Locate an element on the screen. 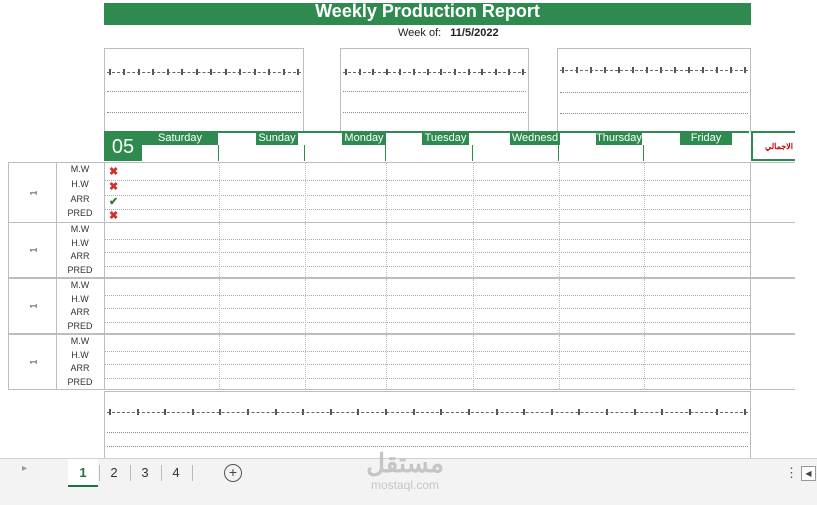 Image resolution: width=817 pixels, height=505 pixels. production-block-4: 1 M.W H.W ARR PRED is located at coordinates (401, 362).